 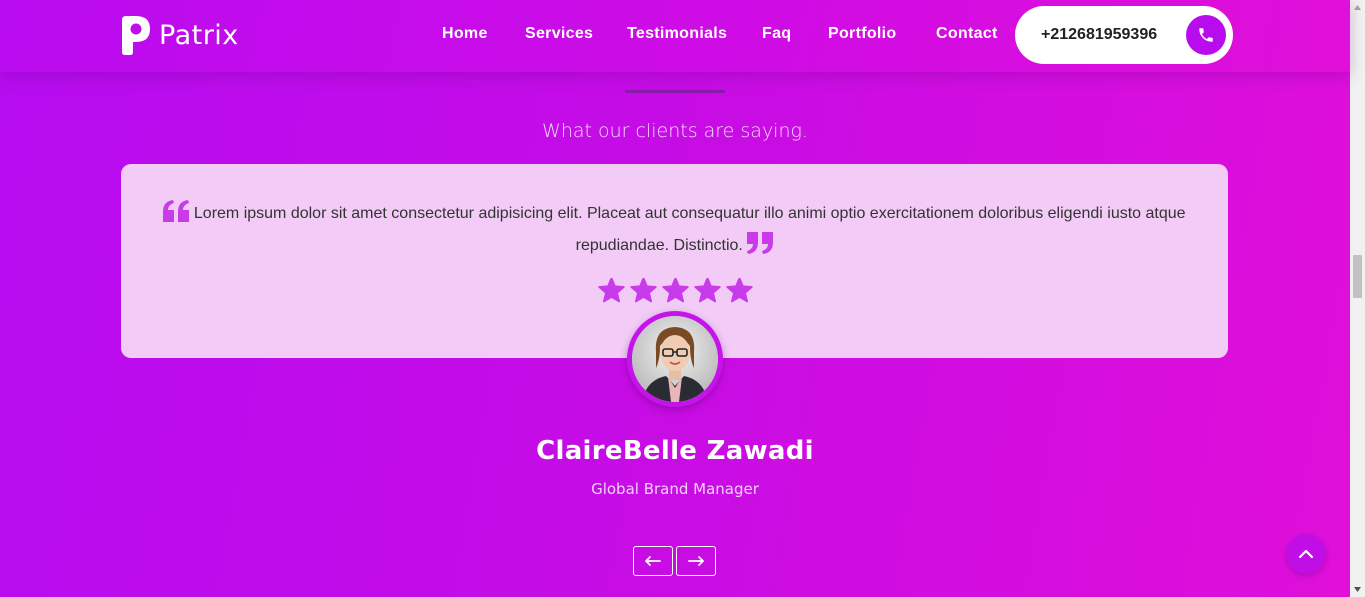 What do you see at coordinates (967, 34) in the screenshot?
I see `nav-item-contact: Contact` at bounding box center [967, 34].